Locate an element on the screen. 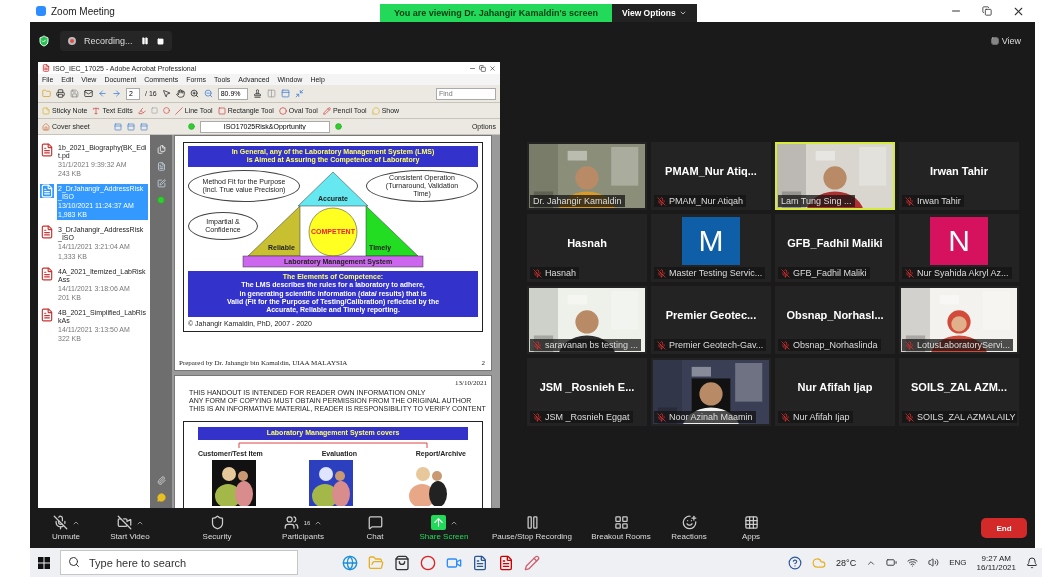  edit-icon is located at coordinates (161, 183).